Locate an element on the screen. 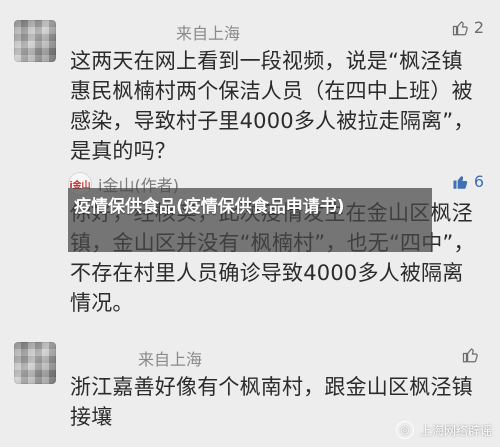  watermark-text: 上海网络辟谣 is located at coordinates (455, 430).